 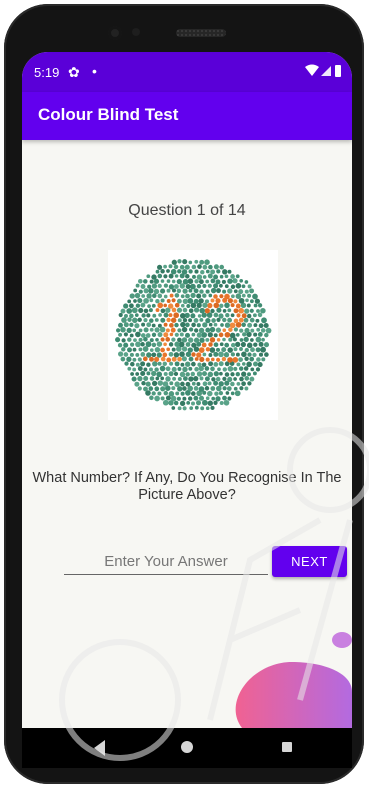 What do you see at coordinates (293, 680) in the screenshot?
I see `decorative-blob` at bounding box center [293, 680].